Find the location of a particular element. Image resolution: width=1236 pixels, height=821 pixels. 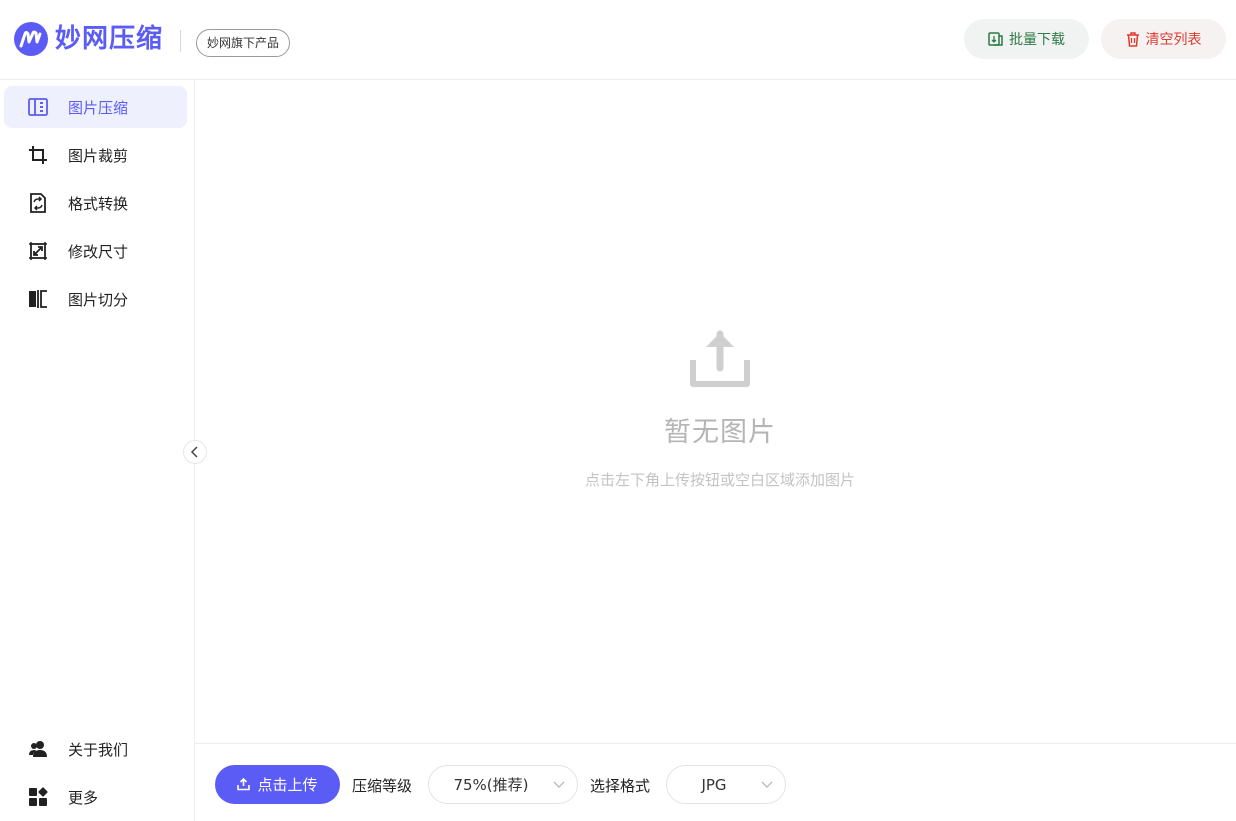

sidebar-item-label: 图片裁剪 is located at coordinates (98, 155).